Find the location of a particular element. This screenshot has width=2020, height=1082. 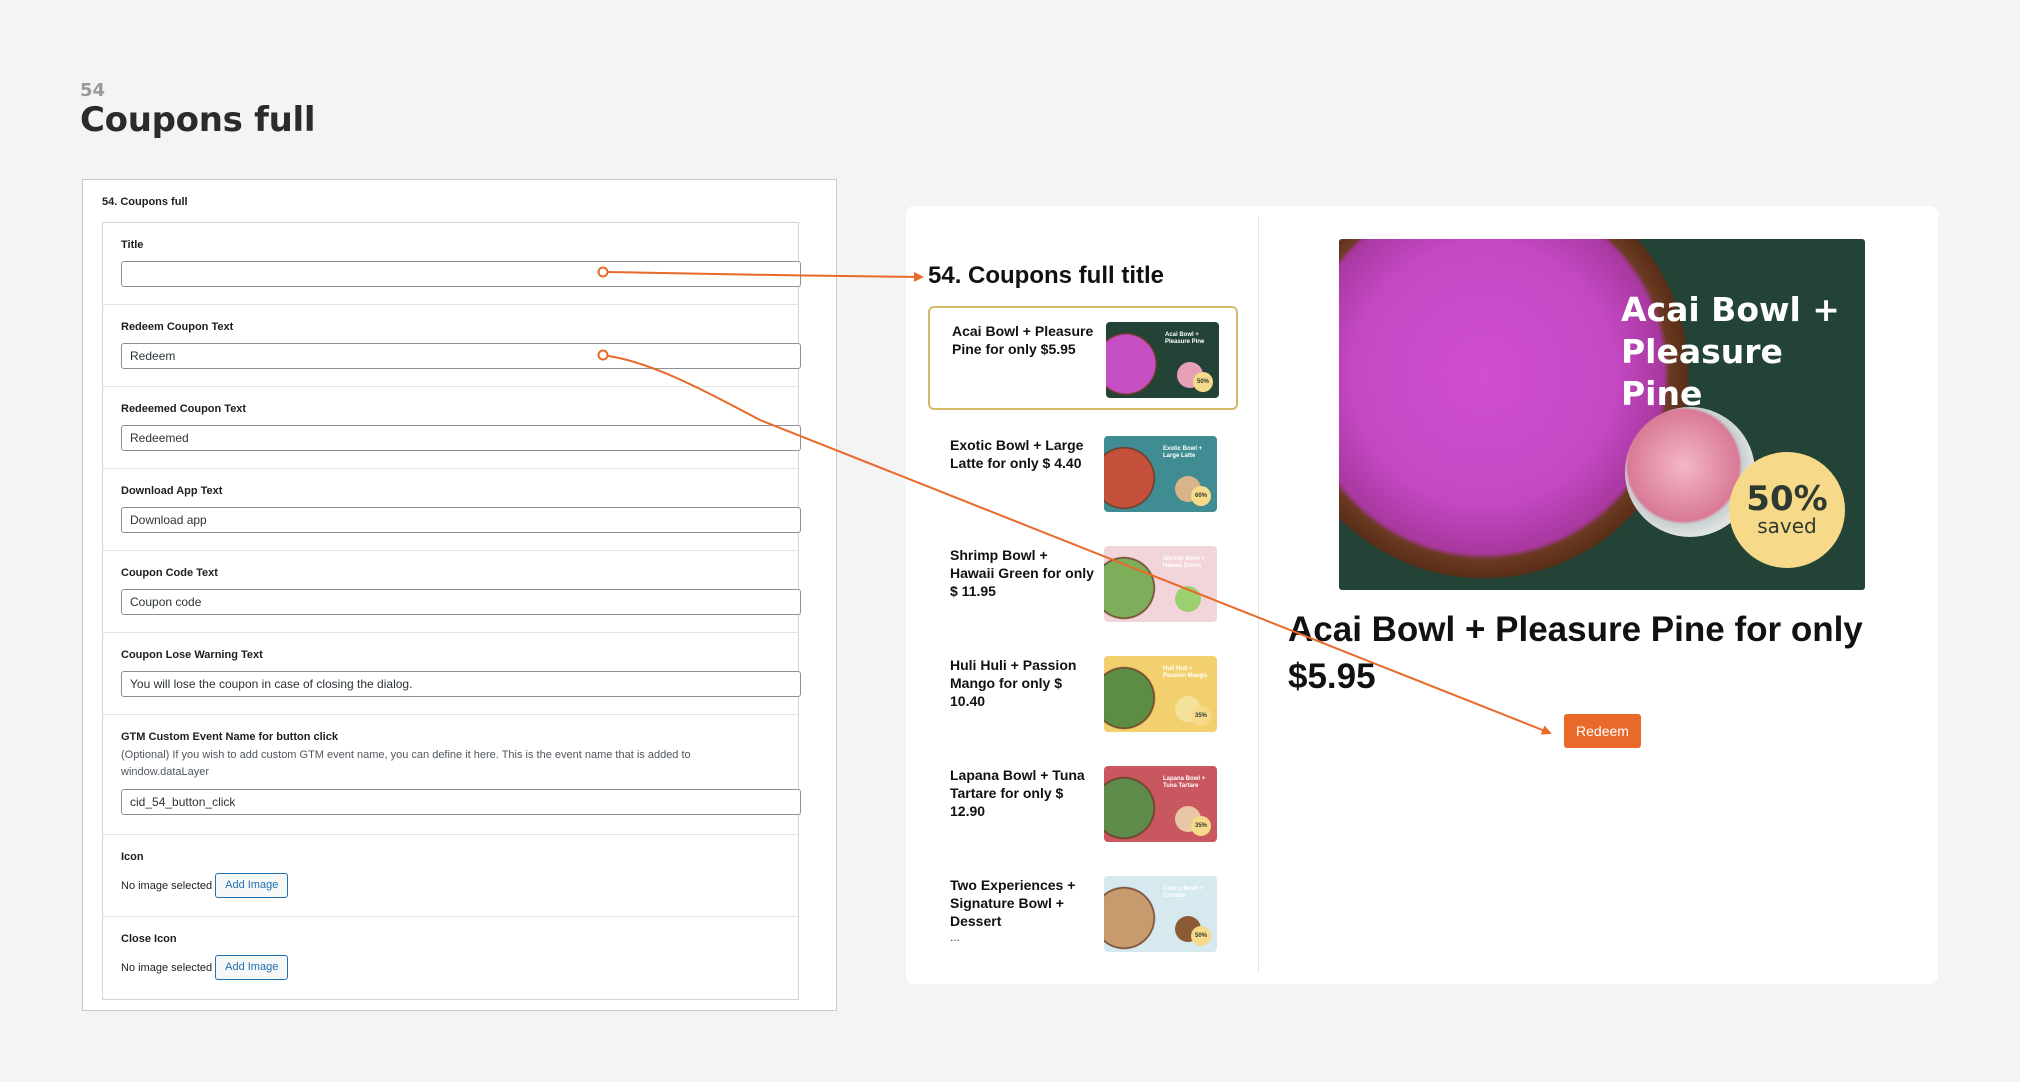

field-redeemed-text: Redeemed Coupon Text Redeemed is located at coordinates (452, 428).